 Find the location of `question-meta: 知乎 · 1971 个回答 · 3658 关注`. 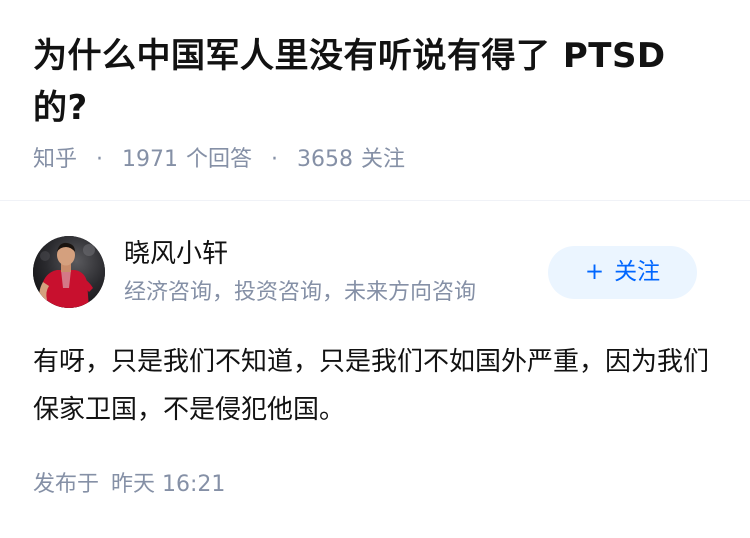

question-meta: 知乎 · 1971 个回答 · 3658 关注 is located at coordinates (219, 160).